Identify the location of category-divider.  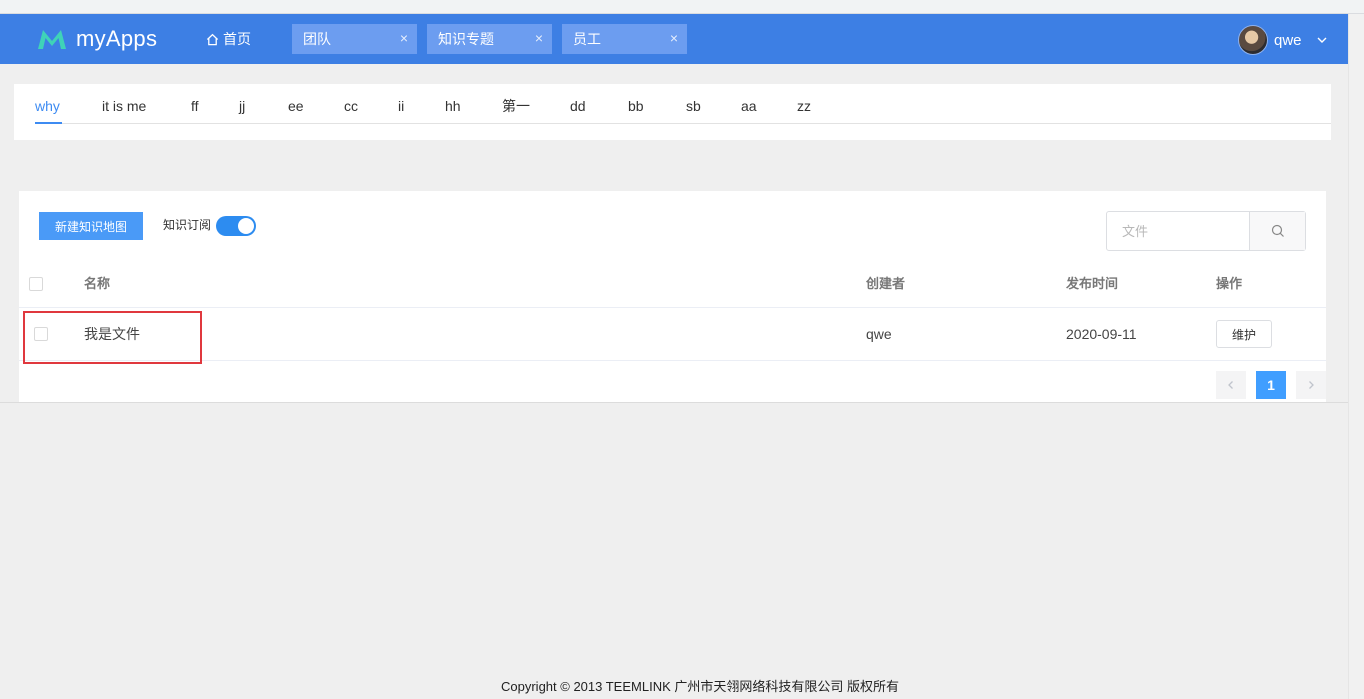
(683, 123).